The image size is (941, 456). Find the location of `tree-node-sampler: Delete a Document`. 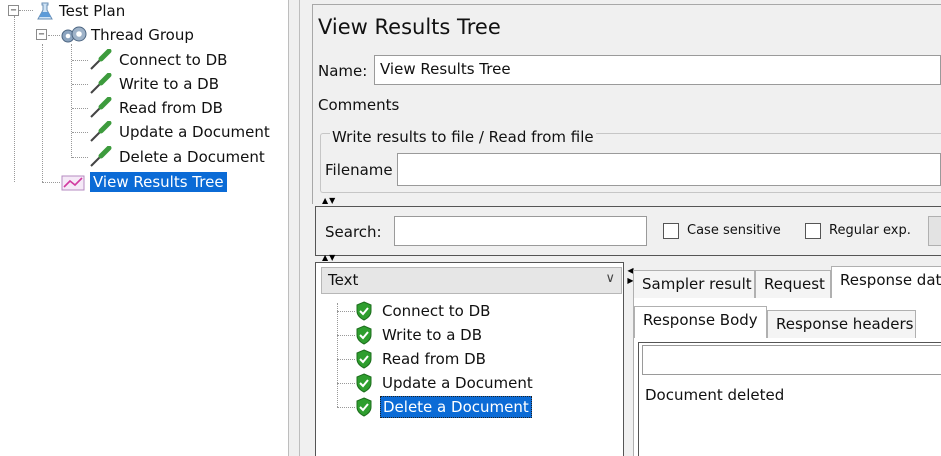

tree-node-sampler: Delete a Document is located at coordinates (178, 157).